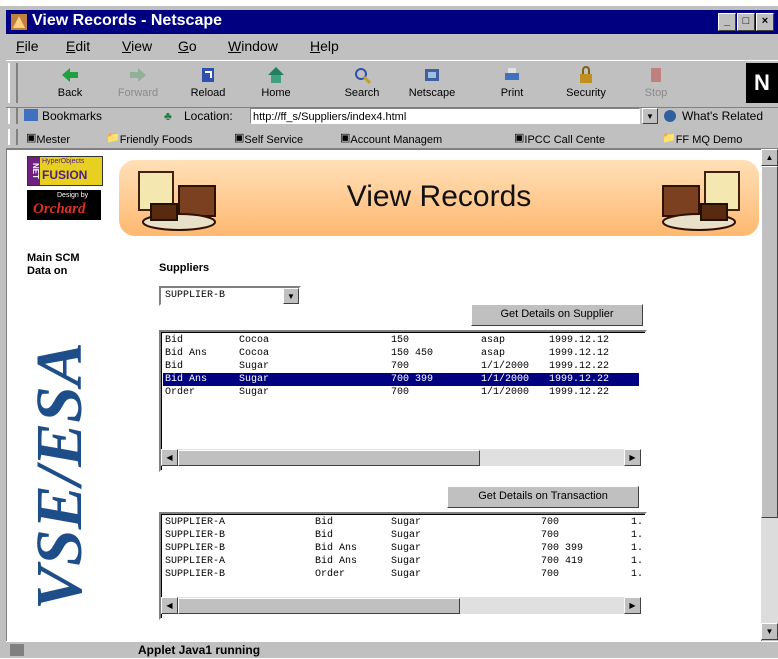  Describe the element at coordinates (253, 46) in the screenshot. I see `menu-window: Window` at that location.